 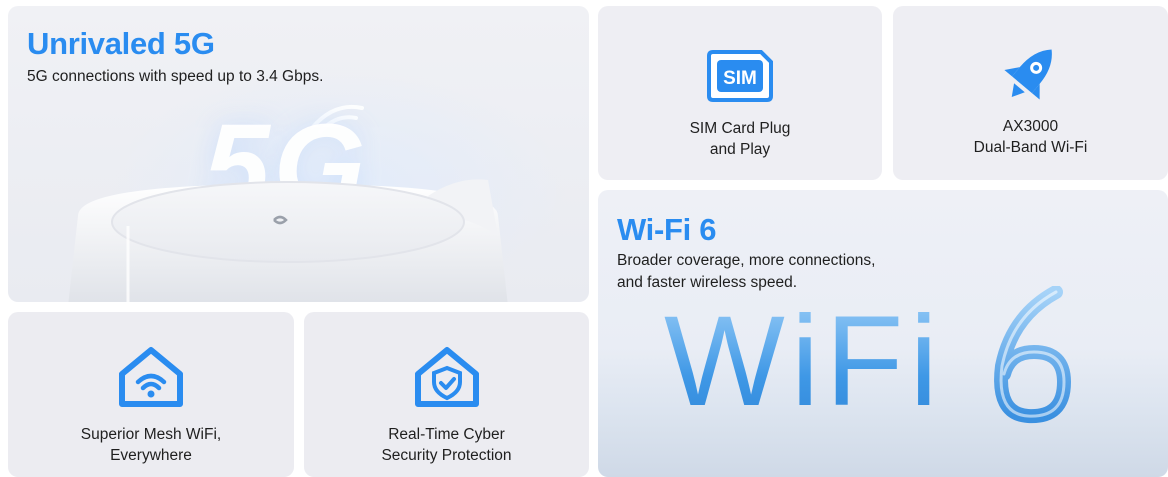 I want to click on rocket-icon, so click(x=1027, y=74).